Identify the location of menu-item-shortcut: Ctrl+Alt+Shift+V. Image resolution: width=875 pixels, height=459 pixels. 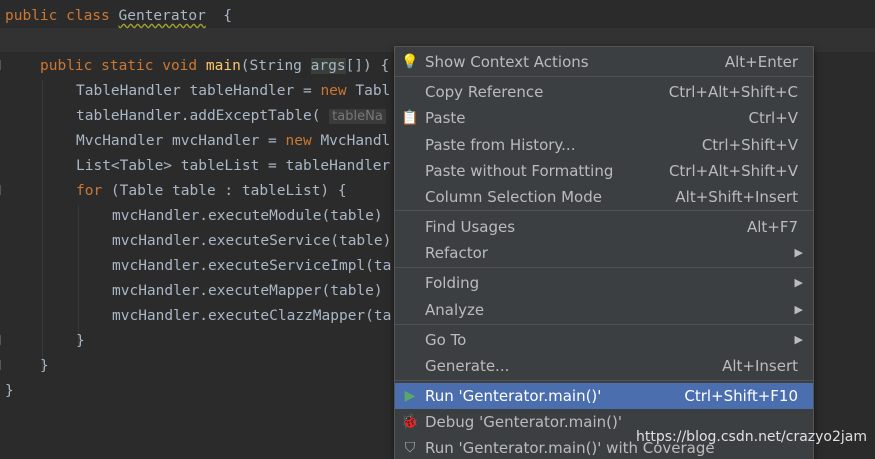
(733, 171).